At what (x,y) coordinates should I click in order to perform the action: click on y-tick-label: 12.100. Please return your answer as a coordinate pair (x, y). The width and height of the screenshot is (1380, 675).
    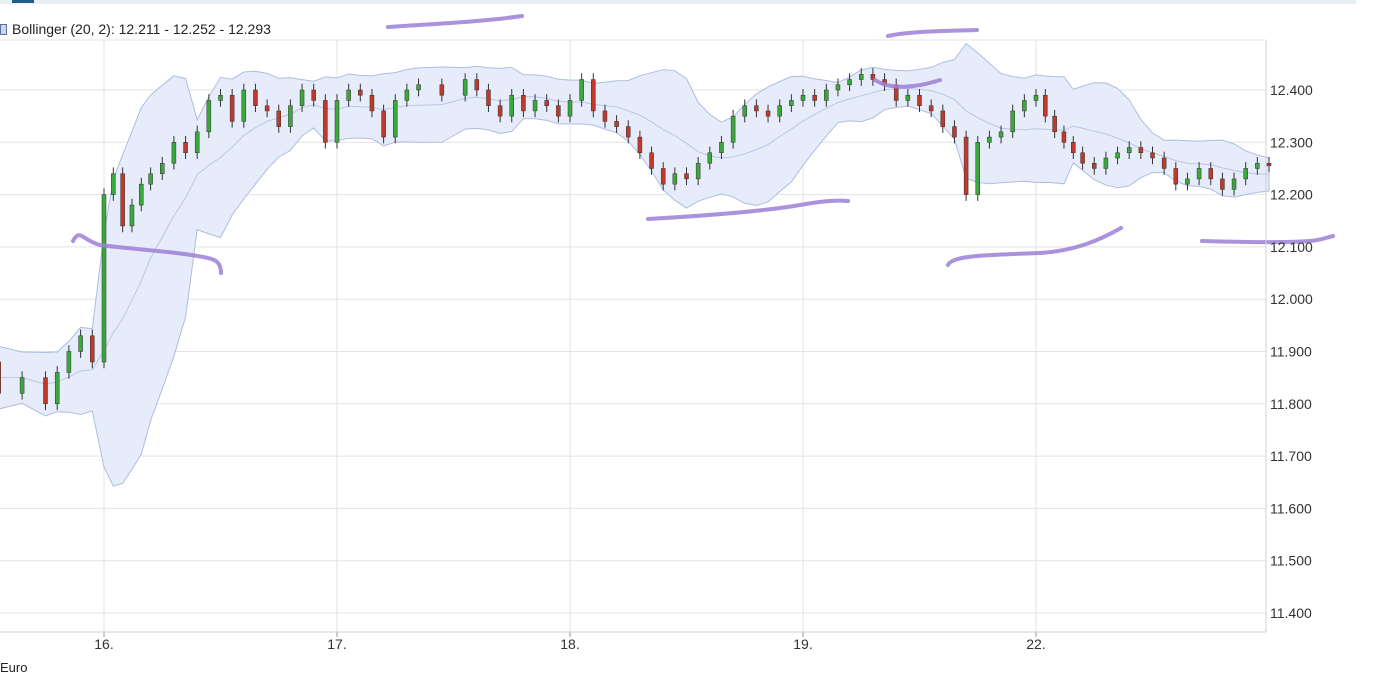
    Looking at the image, I should click on (1291, 247).